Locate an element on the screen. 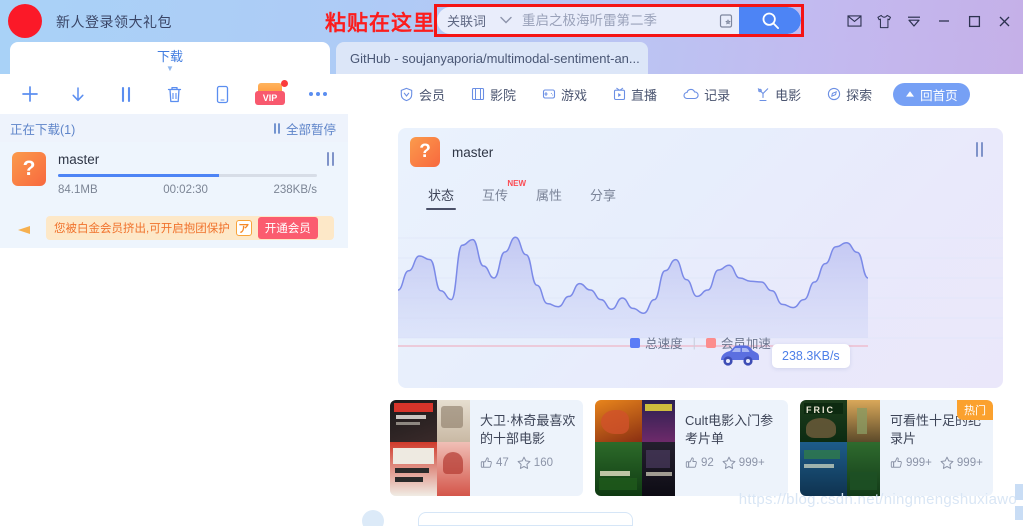 Image resolution: width=1023 pixels, height=526 pixels. scrollbar-thumb is located at coordinates (1019, 492).